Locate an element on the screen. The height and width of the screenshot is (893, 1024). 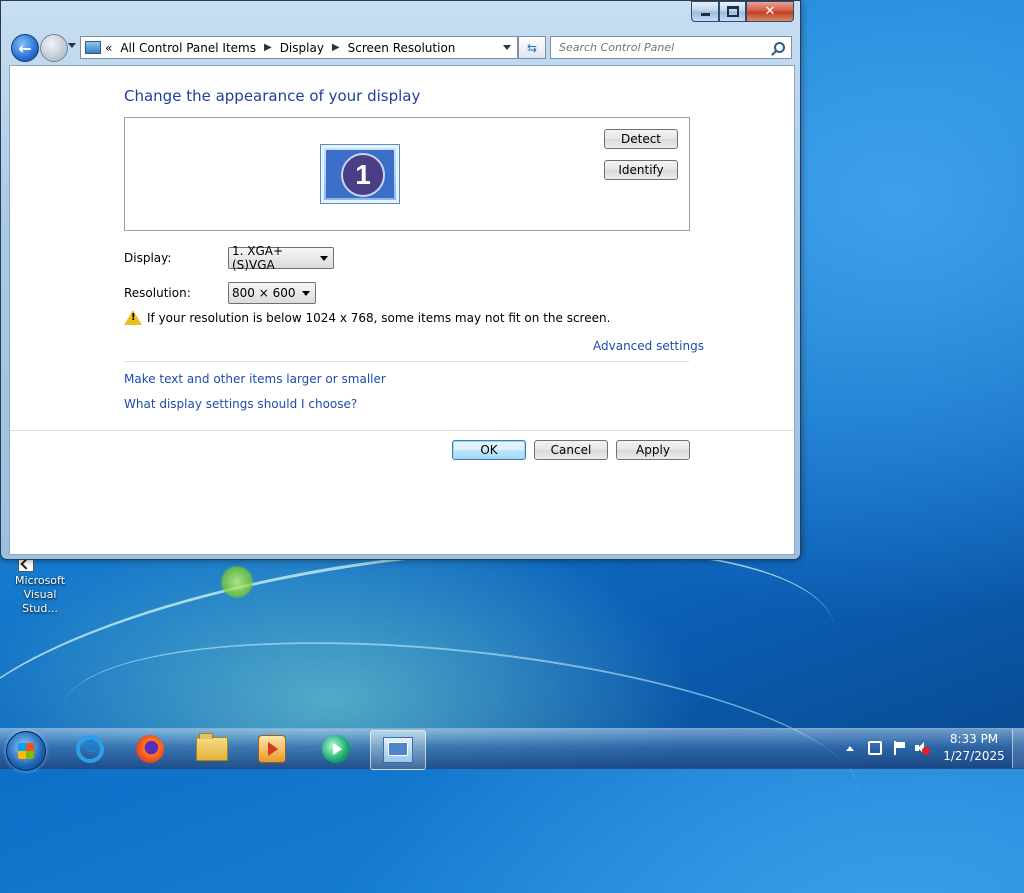
monitor-screen: 1 is located at coordinates (360, 174).